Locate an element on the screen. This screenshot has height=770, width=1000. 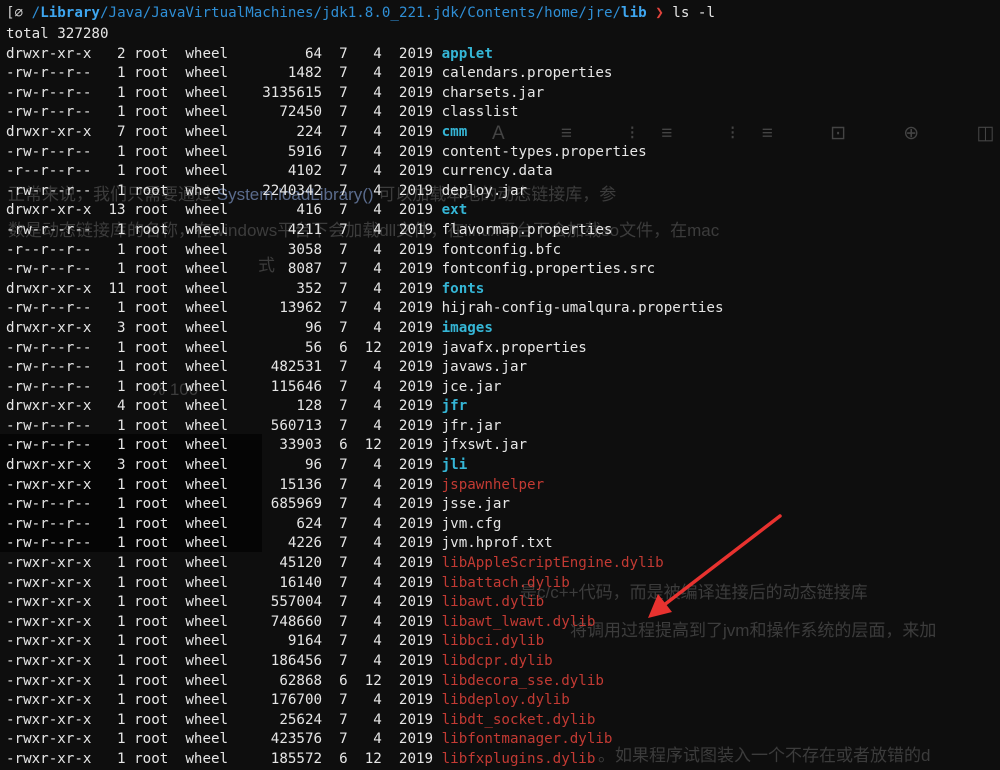
file-name: content-types.properties is located at coordinates (544, 152).